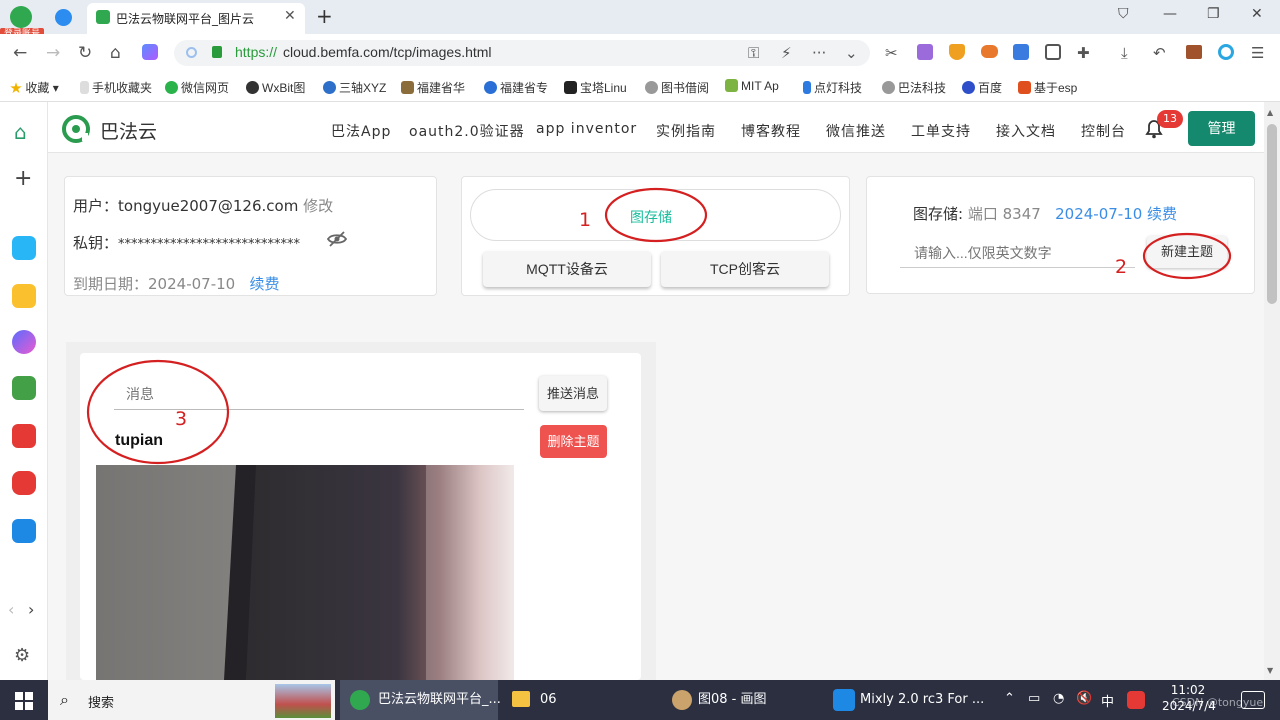 Image resolution: width=1280 pixels, height=720 pixels. What do you see at coordinates (290, 16) in the screenshot?
I see `tab-close-icon: ✕` at bounding box center [290, 16].